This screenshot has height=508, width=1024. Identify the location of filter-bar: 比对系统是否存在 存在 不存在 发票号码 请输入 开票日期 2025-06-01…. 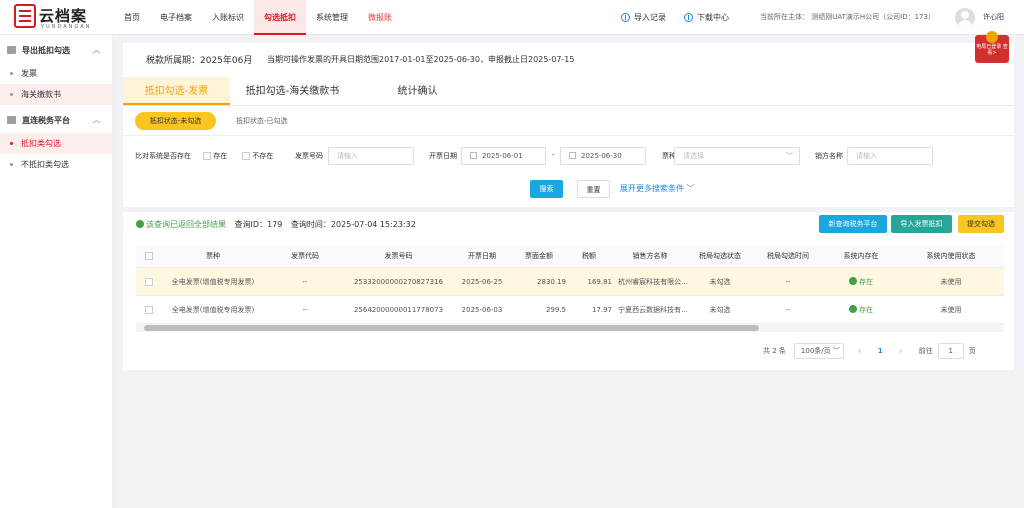
(568, 157).